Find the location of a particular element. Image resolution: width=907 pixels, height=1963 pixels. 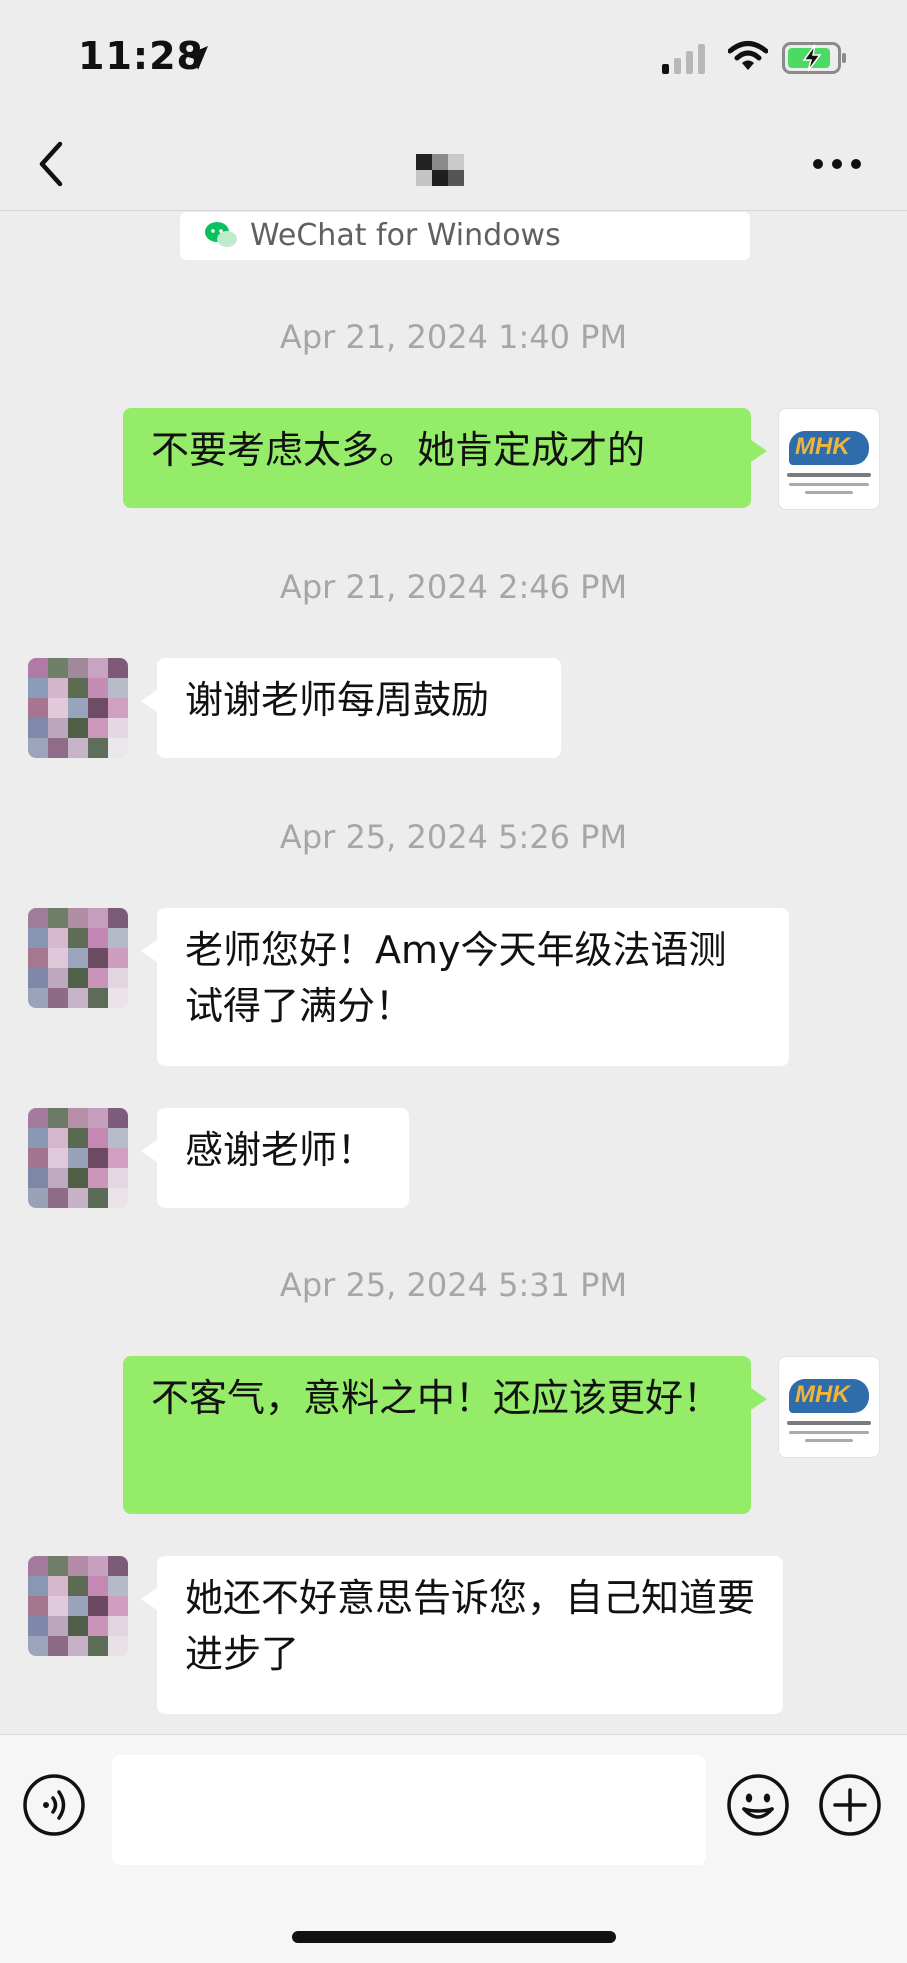

status-bar: 11:28 is located at coordinates (453, 60).